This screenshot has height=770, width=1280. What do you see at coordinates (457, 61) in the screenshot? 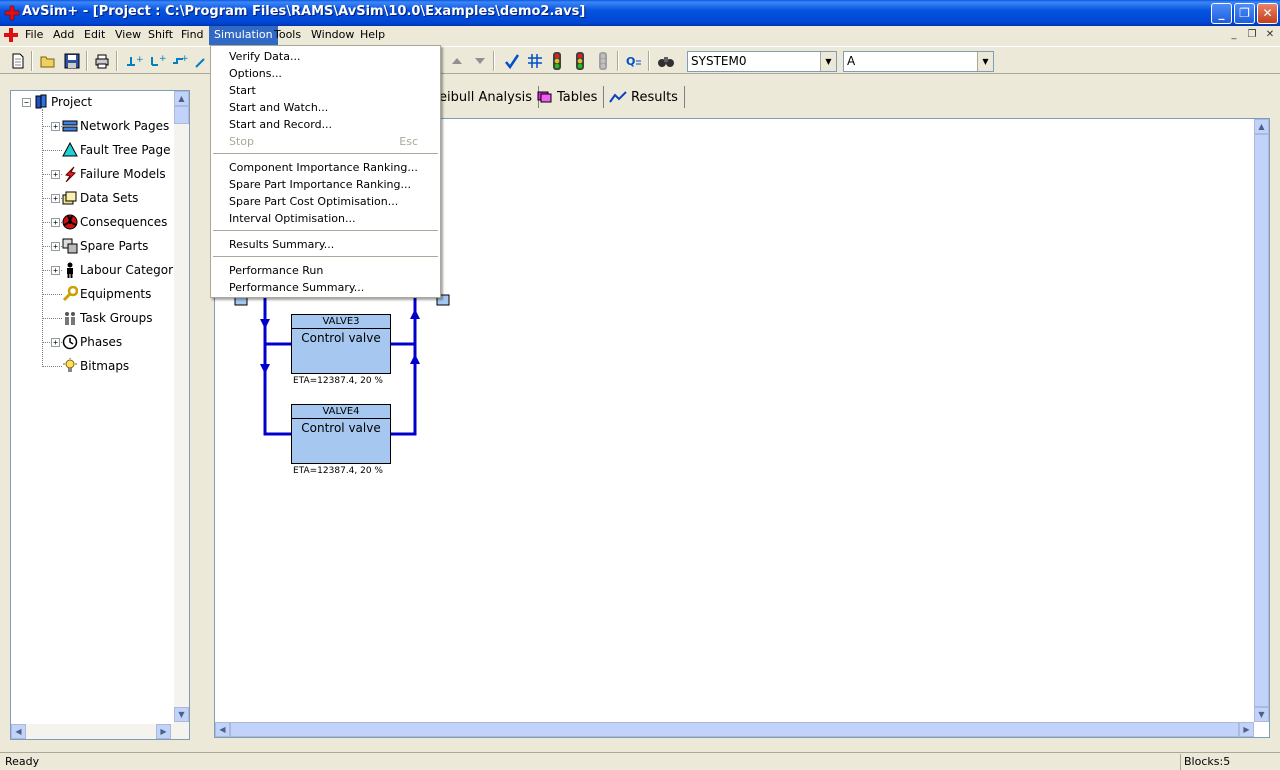
I see `move-up-icon` at bounding box center [457, 61].